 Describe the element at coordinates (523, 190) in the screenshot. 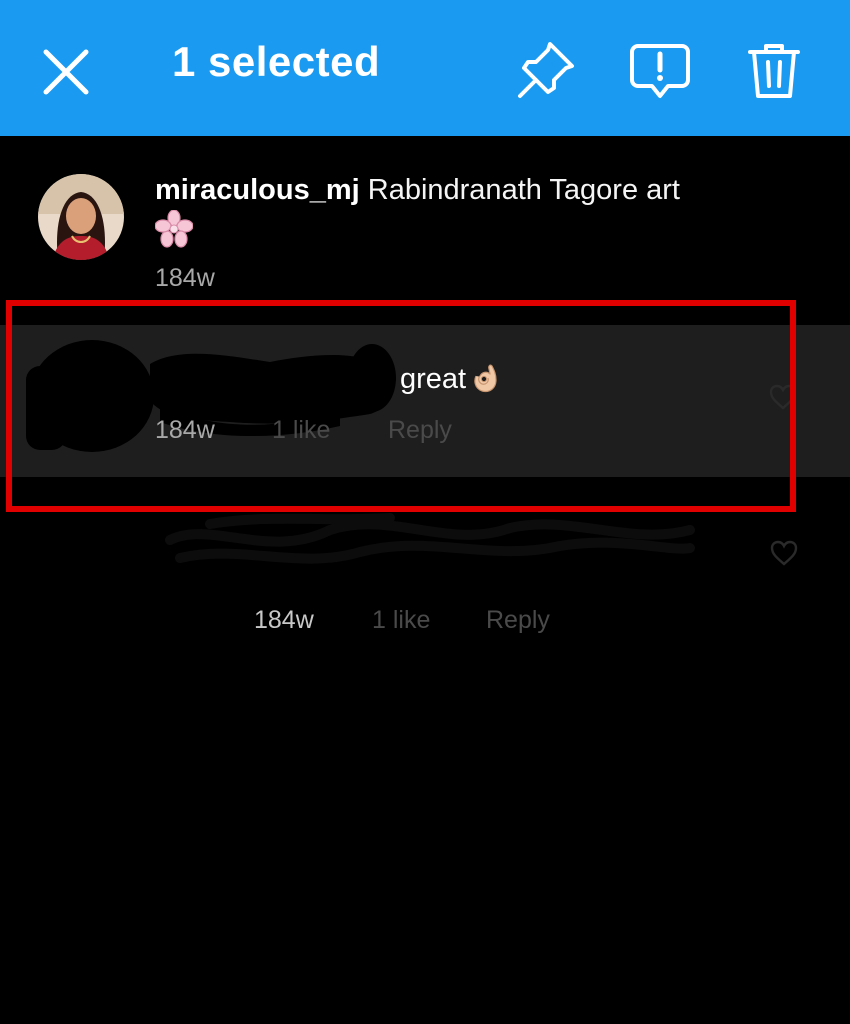

I see `caption-body: Rabindranath Tagore art` at that location.